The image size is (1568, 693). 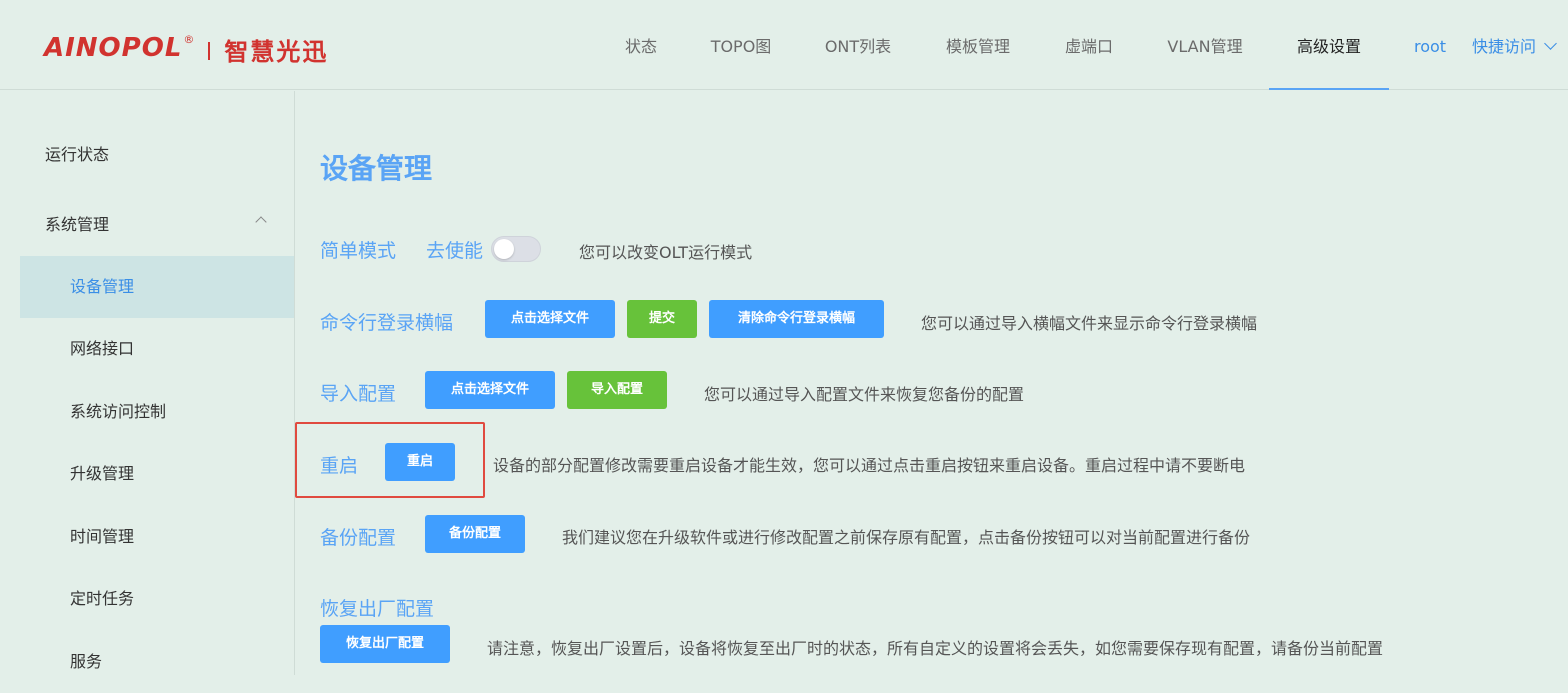 What do you see at coordinates (455, 251) in the screenshot?
I see `simple-mode-state-label: 去使能` at bounding box center [455, 251].